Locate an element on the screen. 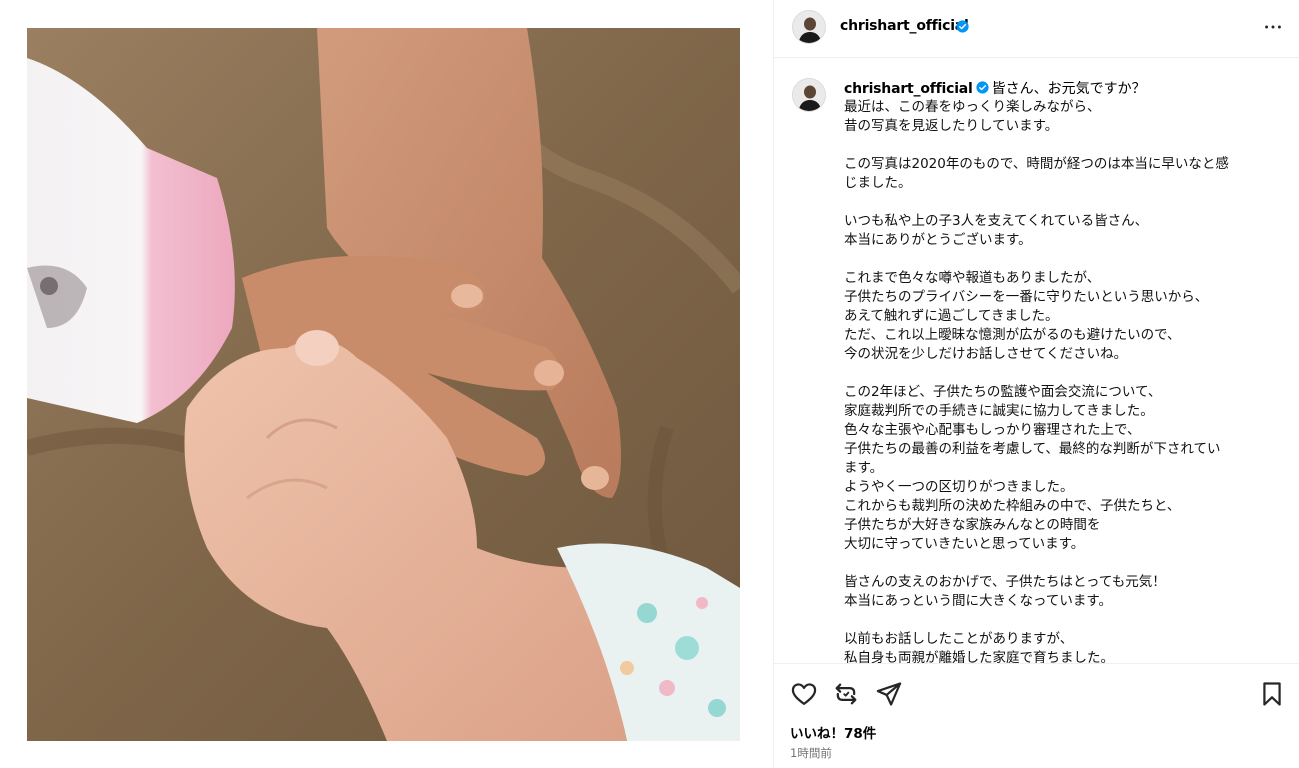 The height and width of the screenshot is (768, 1299). repost-icon is located at coordinates (846, 694).